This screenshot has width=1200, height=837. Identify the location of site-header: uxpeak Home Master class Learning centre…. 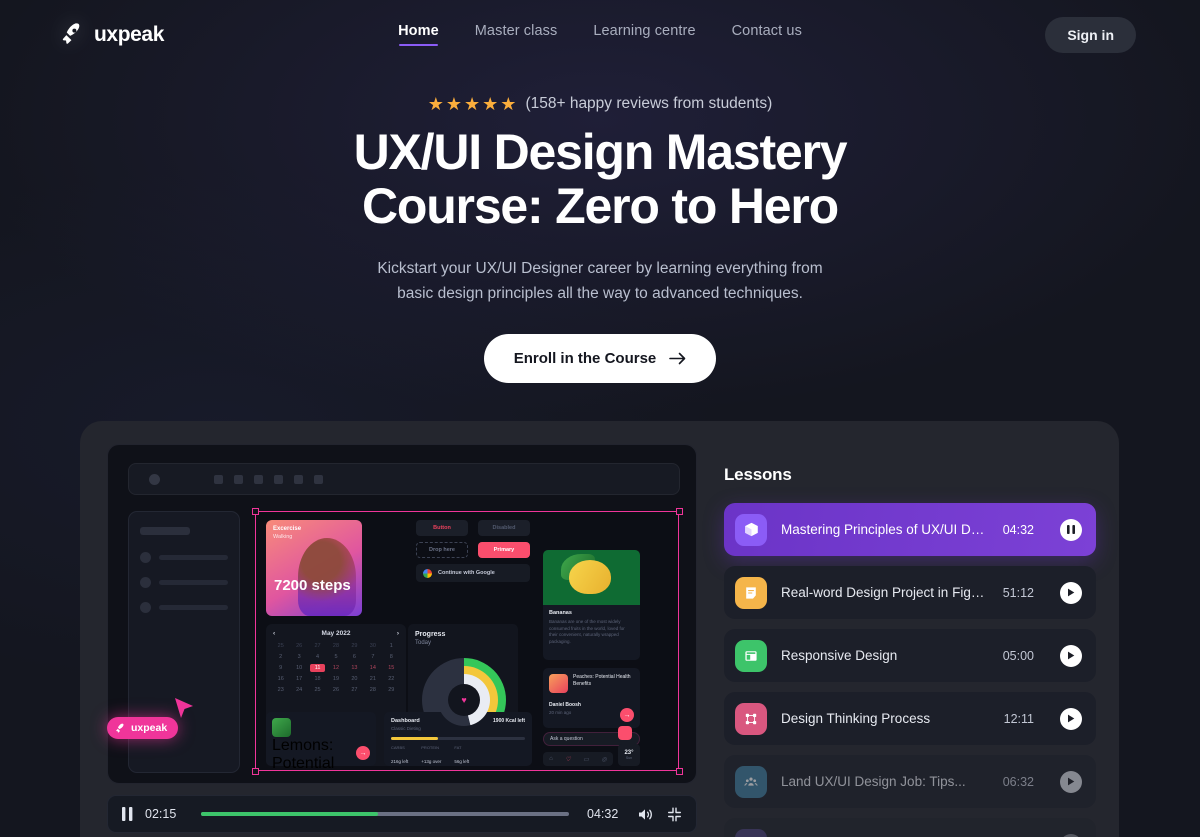
(600, 34).